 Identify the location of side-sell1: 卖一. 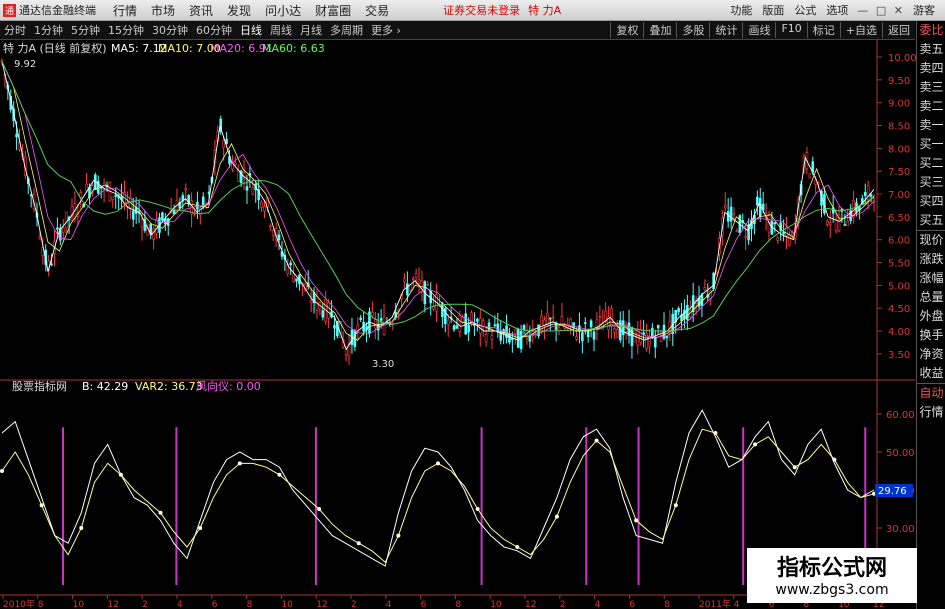
(931, 125).